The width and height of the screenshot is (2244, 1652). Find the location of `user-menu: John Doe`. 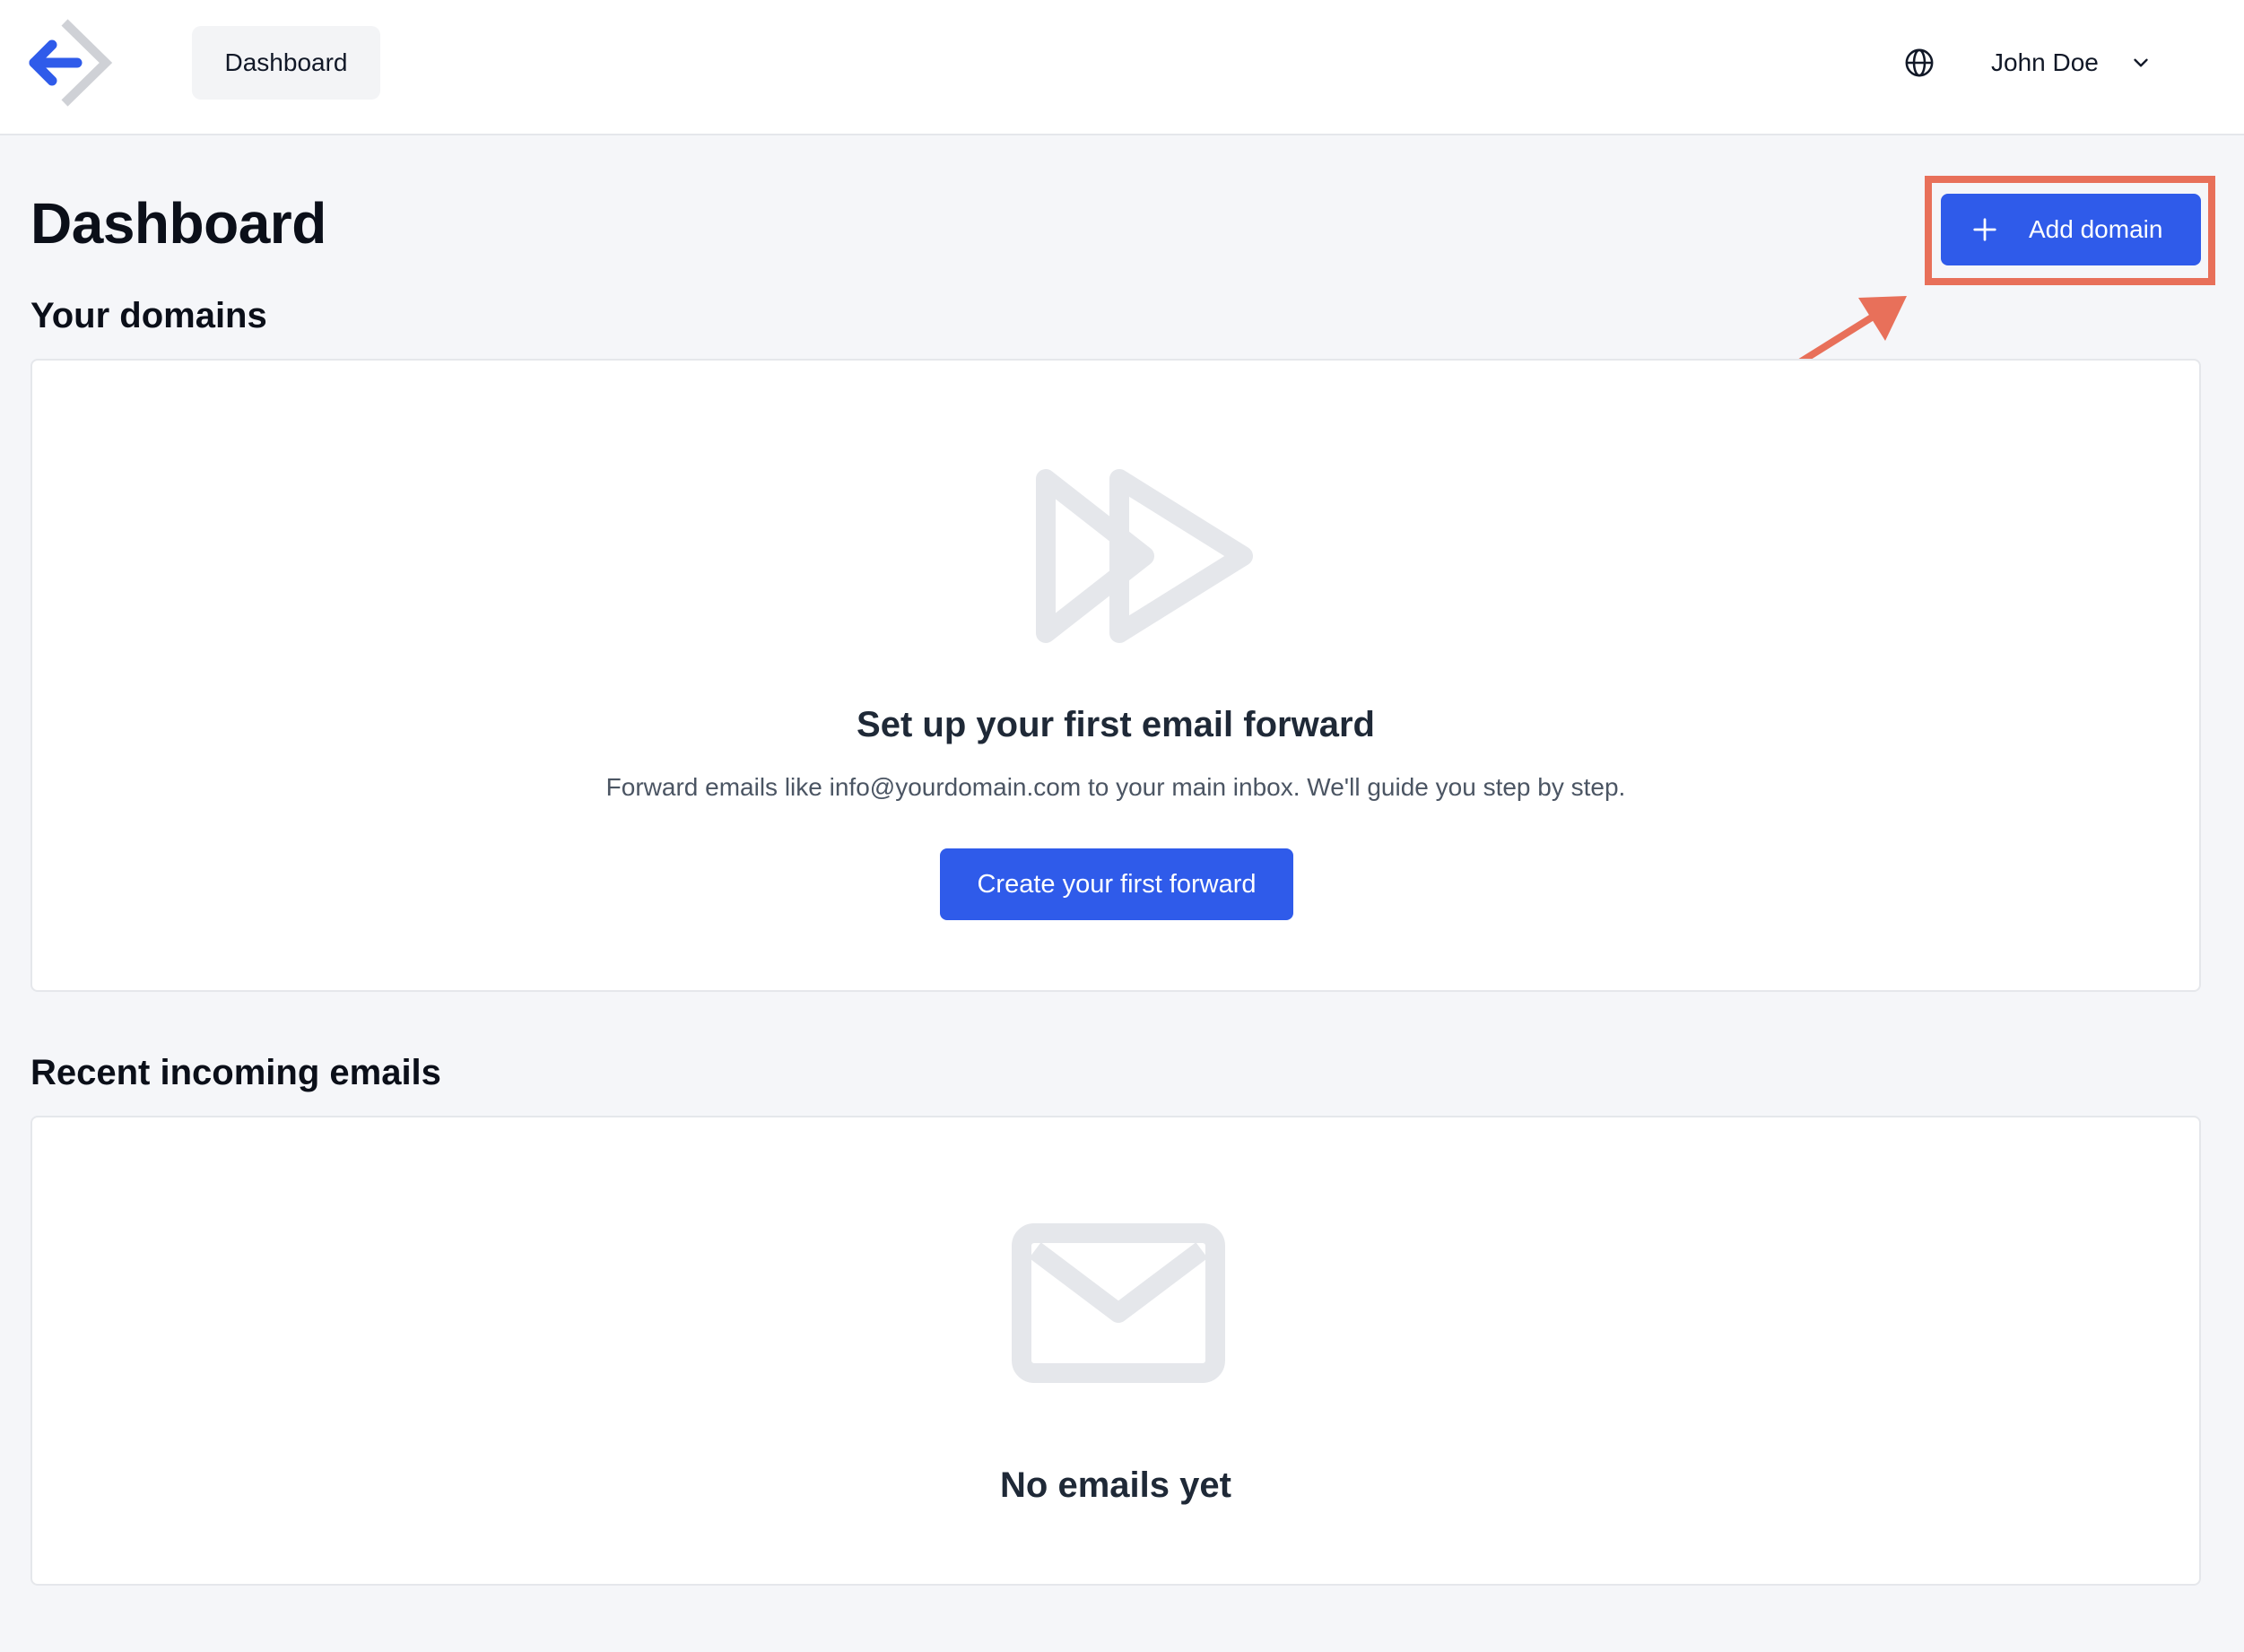

user-menu: John Doe is located at coordinates (2072, 63).